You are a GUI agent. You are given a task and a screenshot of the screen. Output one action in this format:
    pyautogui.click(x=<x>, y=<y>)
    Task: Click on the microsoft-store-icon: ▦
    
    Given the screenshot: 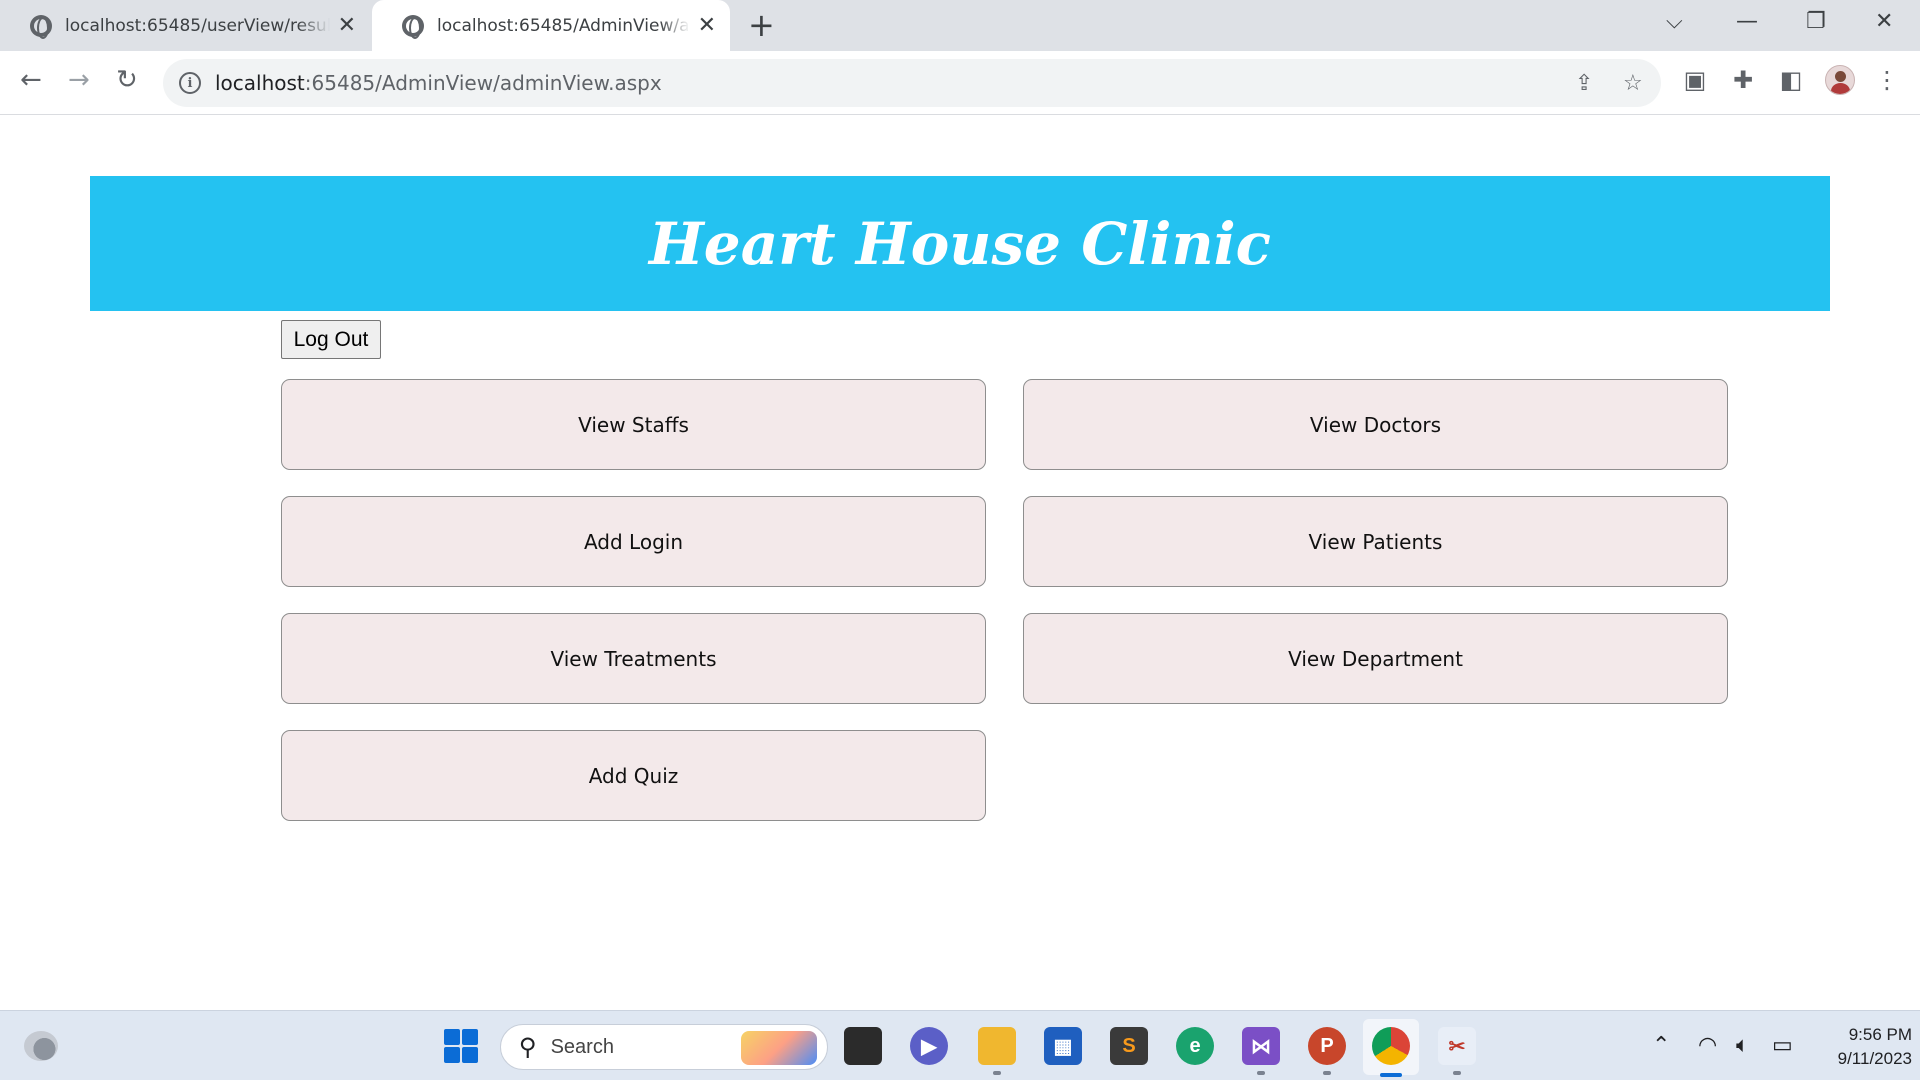 What is the action you would take?
    pyautogui.click(x=1063, y=1046)
    